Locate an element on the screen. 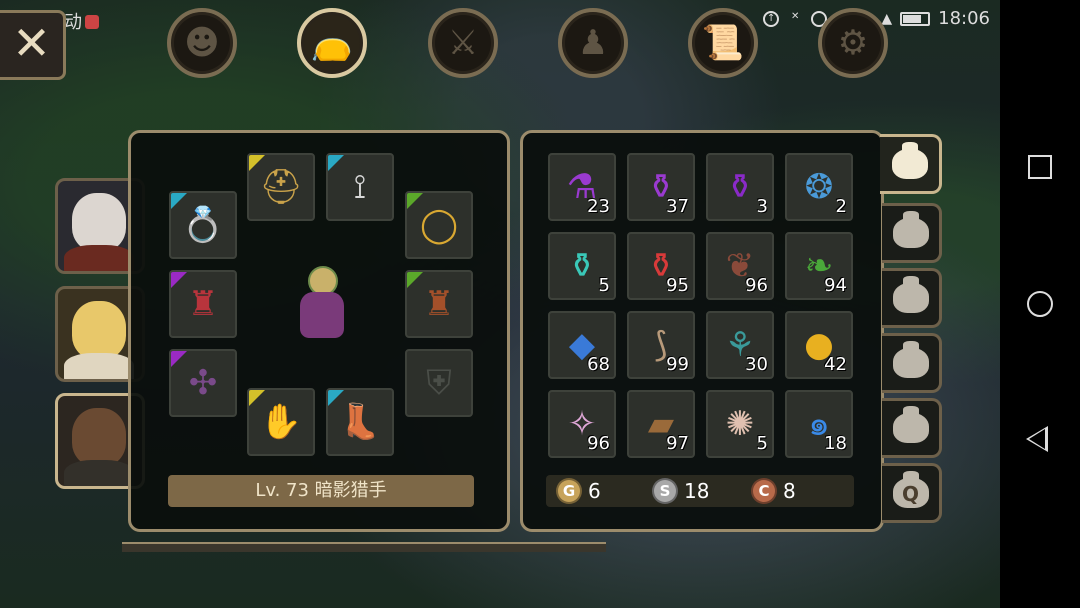 Image resolution: width=1080 pixels, height=608 pixels. inventory-slot: ◆ 68 is located at coordinates (582, 345).